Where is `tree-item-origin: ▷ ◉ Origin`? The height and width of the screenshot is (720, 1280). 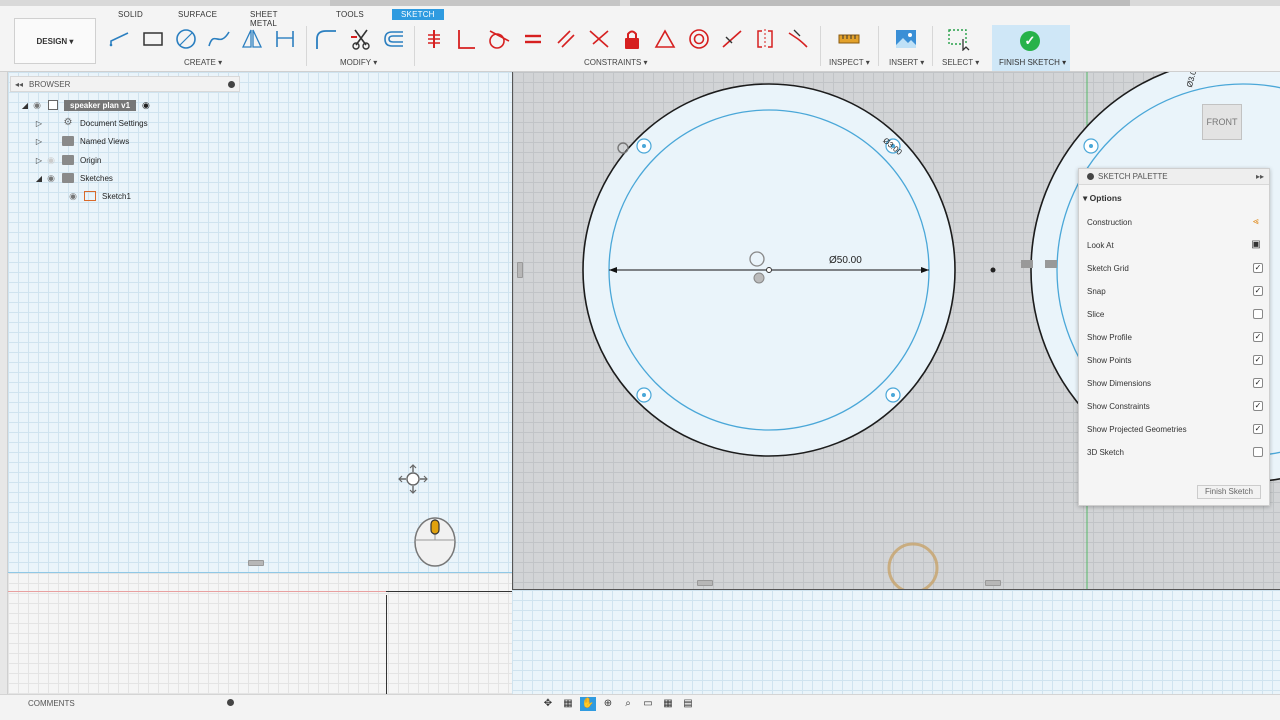 tree-item-origin: ▷ ◉ Origin is located at coordinates (67, 160).